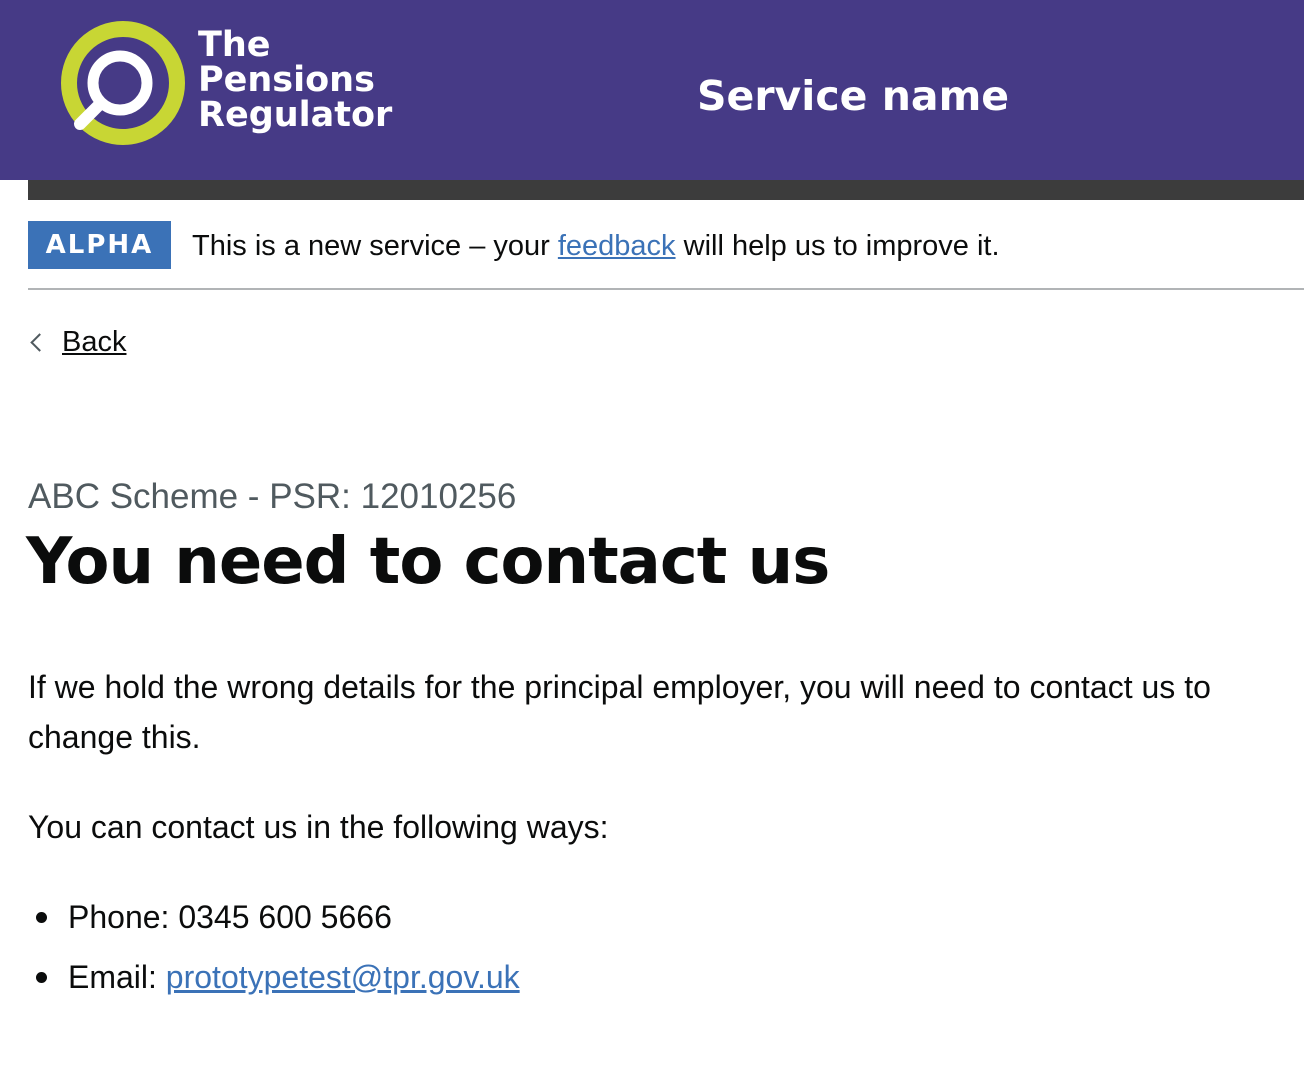  Describe the element at coordinates (234, 45) in the screenshot. I see `logo-line-the: The` at that location.